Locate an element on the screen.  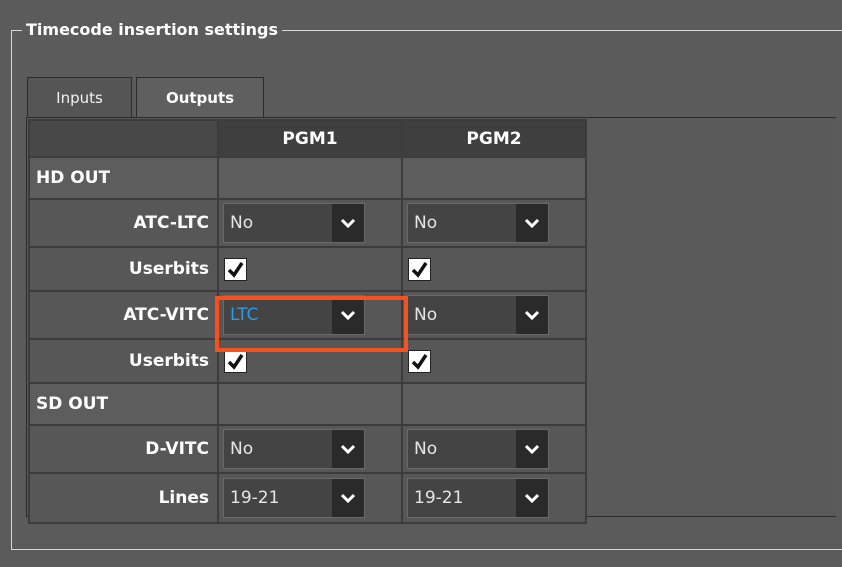
section-sd-out: SD OUT is located at coordinates (123, 404).